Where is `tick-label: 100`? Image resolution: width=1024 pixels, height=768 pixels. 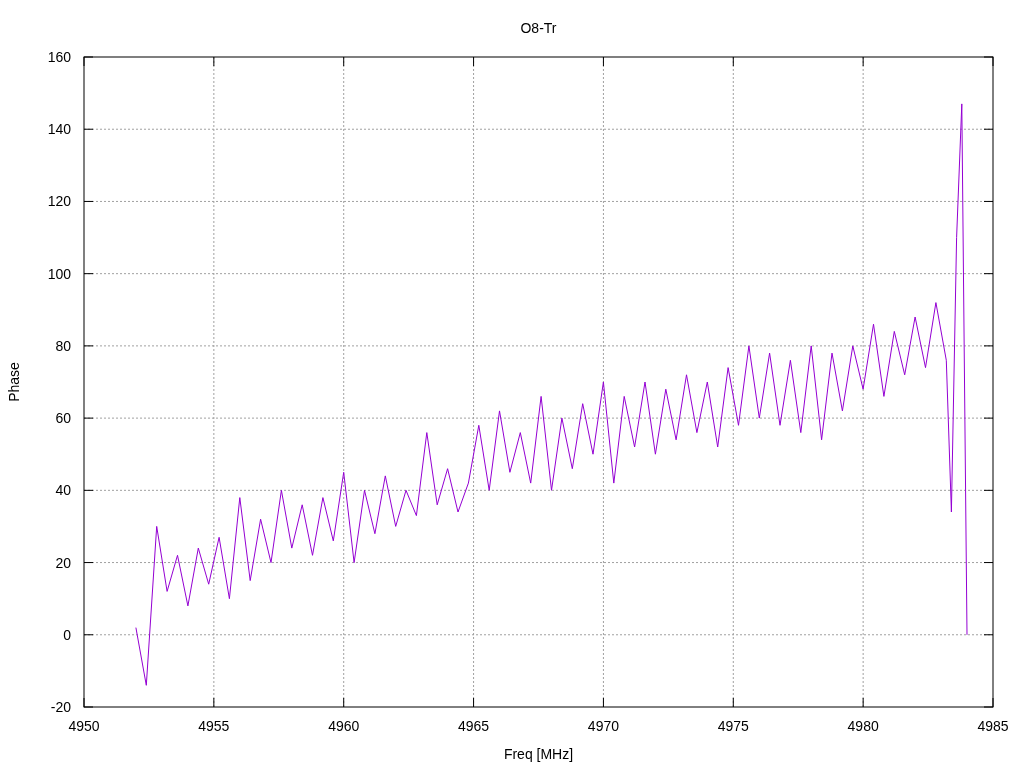
tick-label: 100 is located at coordinates (59, 273).